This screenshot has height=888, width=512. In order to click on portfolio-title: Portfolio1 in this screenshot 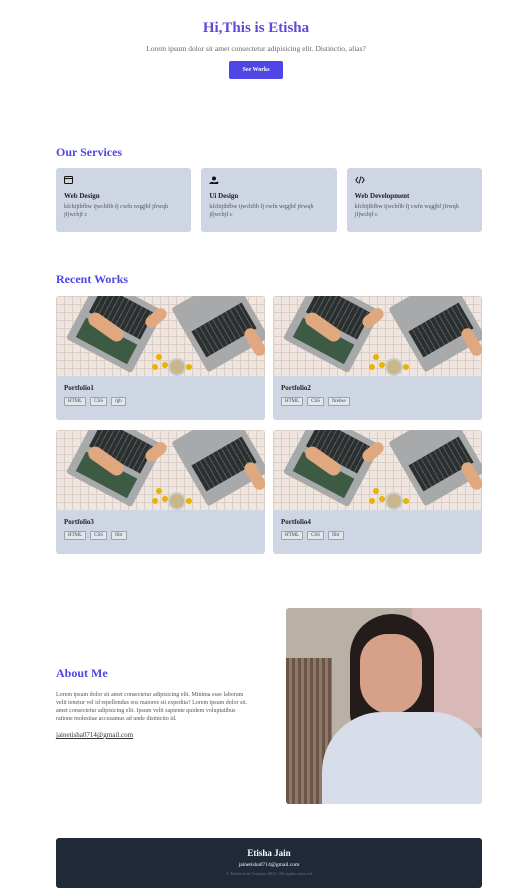, I will do `click(79, 388)`.